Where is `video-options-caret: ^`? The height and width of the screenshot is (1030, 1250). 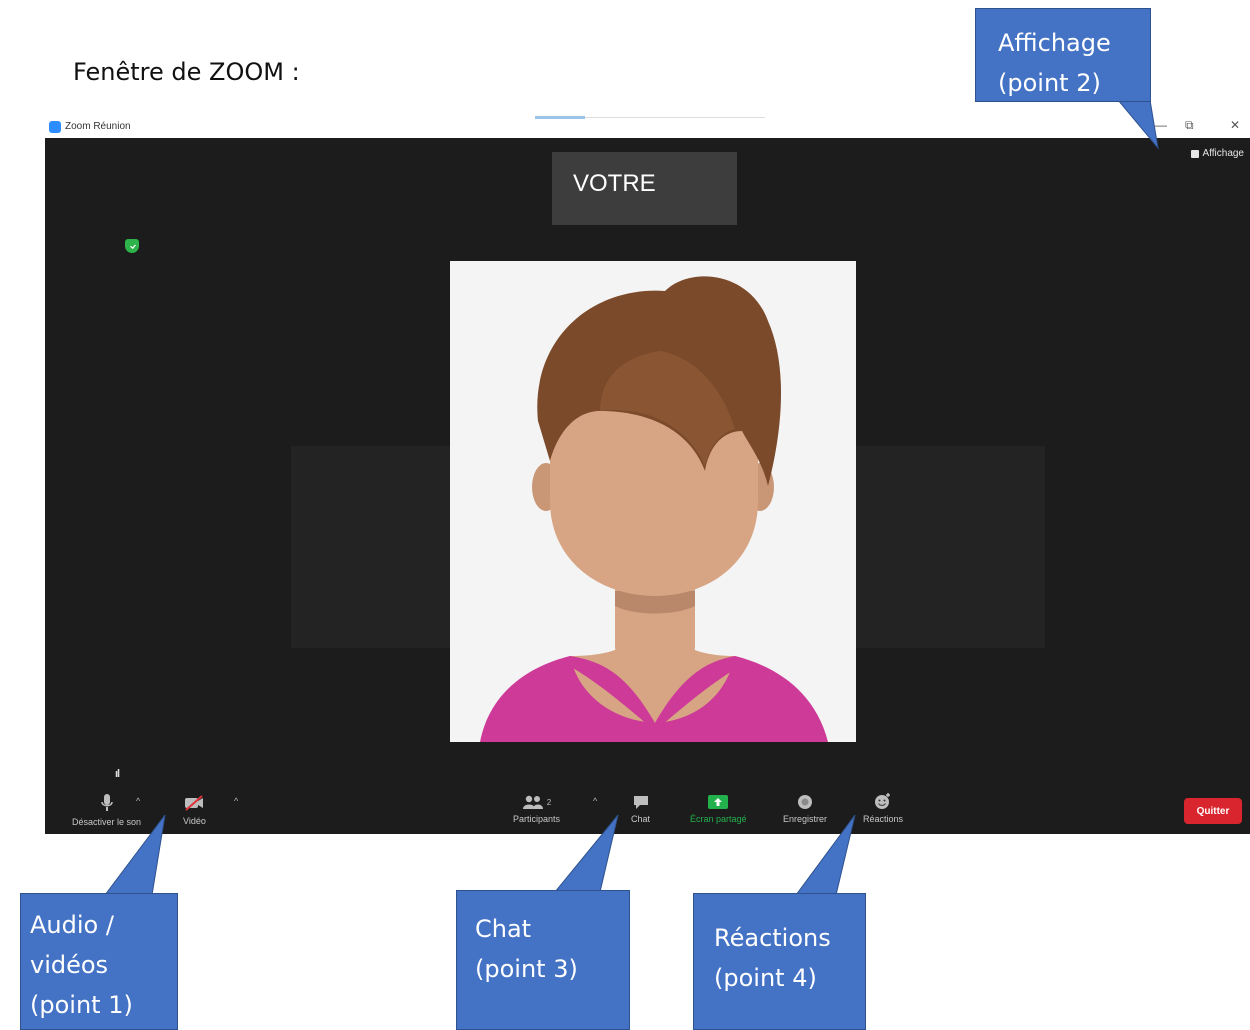
video-options-caret: ^ is located at coordinates (236, 801).